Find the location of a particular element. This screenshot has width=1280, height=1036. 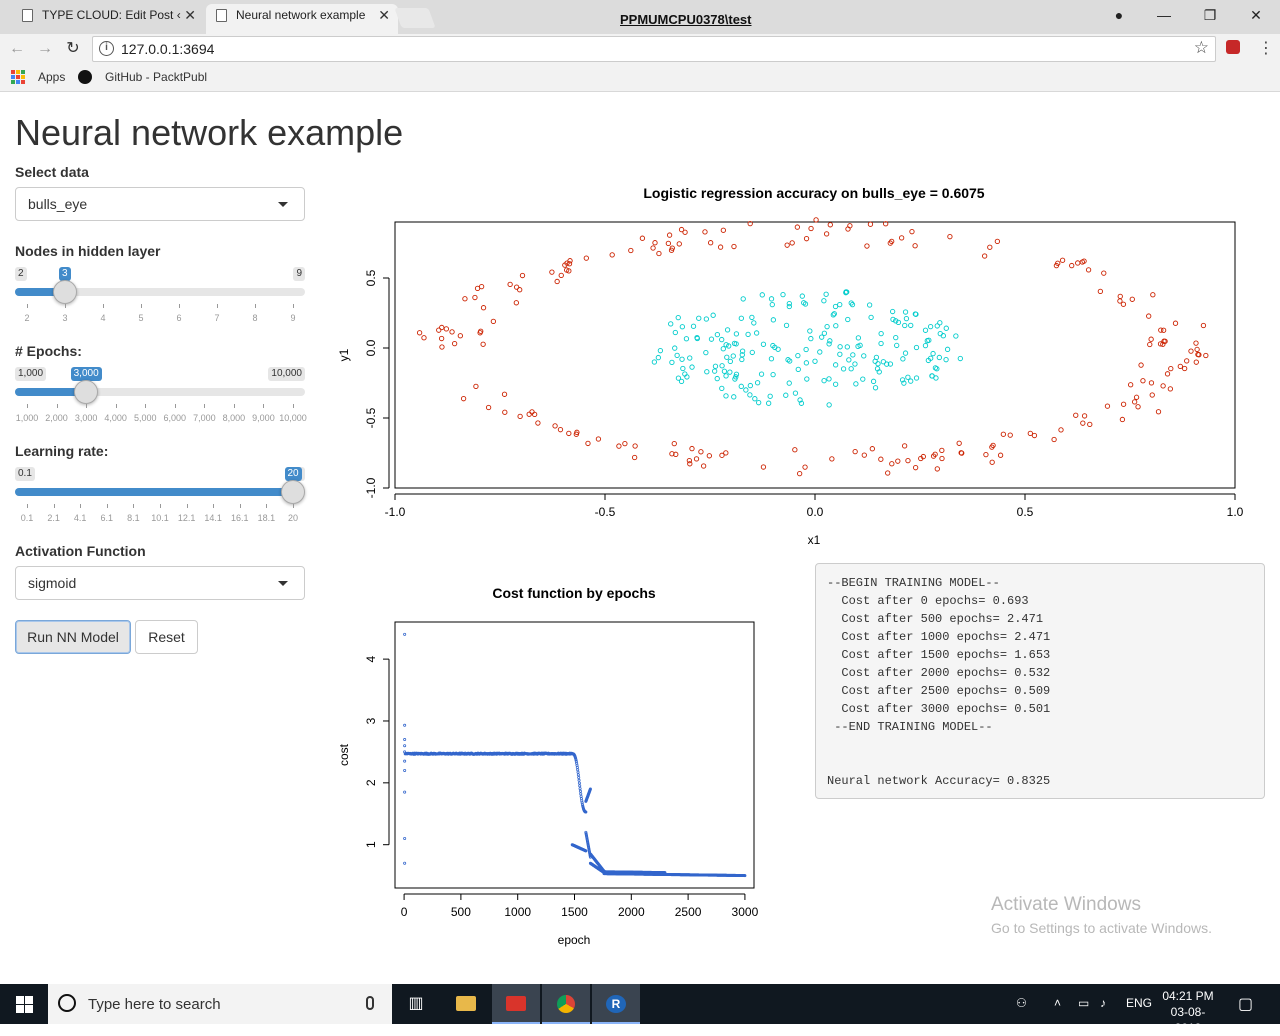

slider-tick-label: 6,000 is located at coordinates (175, 418).